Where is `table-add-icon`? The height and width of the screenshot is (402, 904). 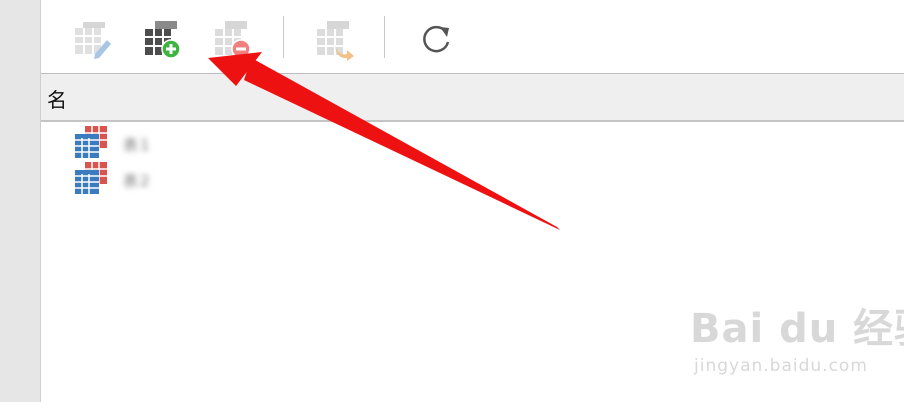 table-add-icon is located at coordinates (163, 40).